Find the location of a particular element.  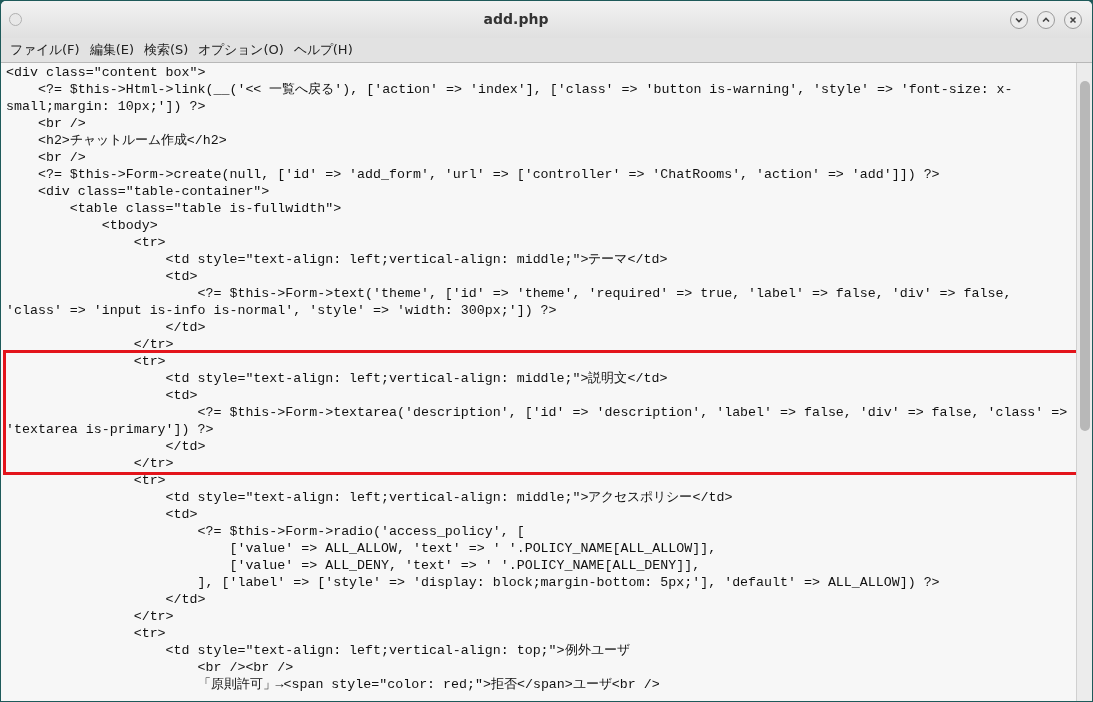

menu-item: ヘルプ(H) is located at coordinates (323, 50).